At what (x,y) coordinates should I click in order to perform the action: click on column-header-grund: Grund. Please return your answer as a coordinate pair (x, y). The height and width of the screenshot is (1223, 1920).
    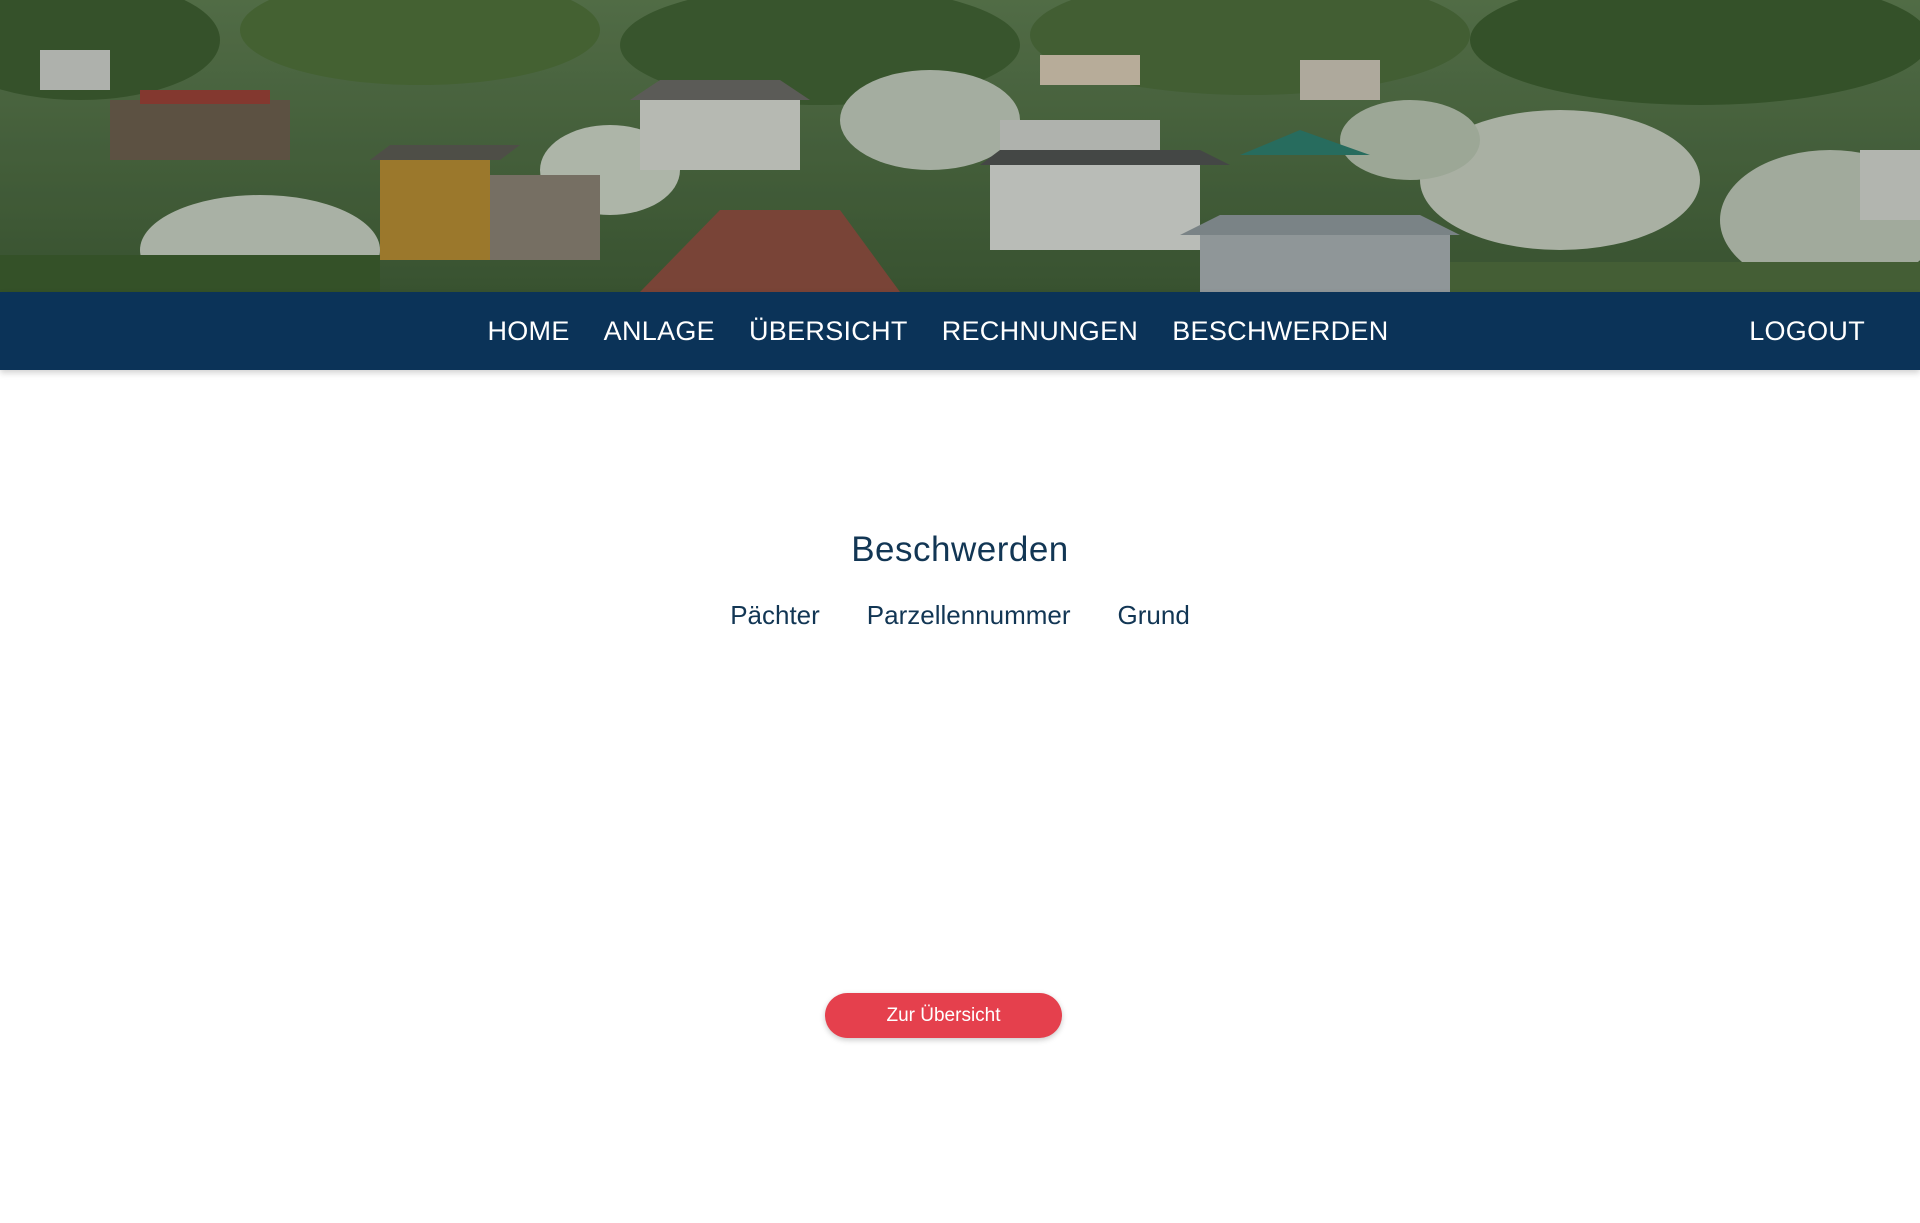
    Looking at the image, I should click on (1153, 615).